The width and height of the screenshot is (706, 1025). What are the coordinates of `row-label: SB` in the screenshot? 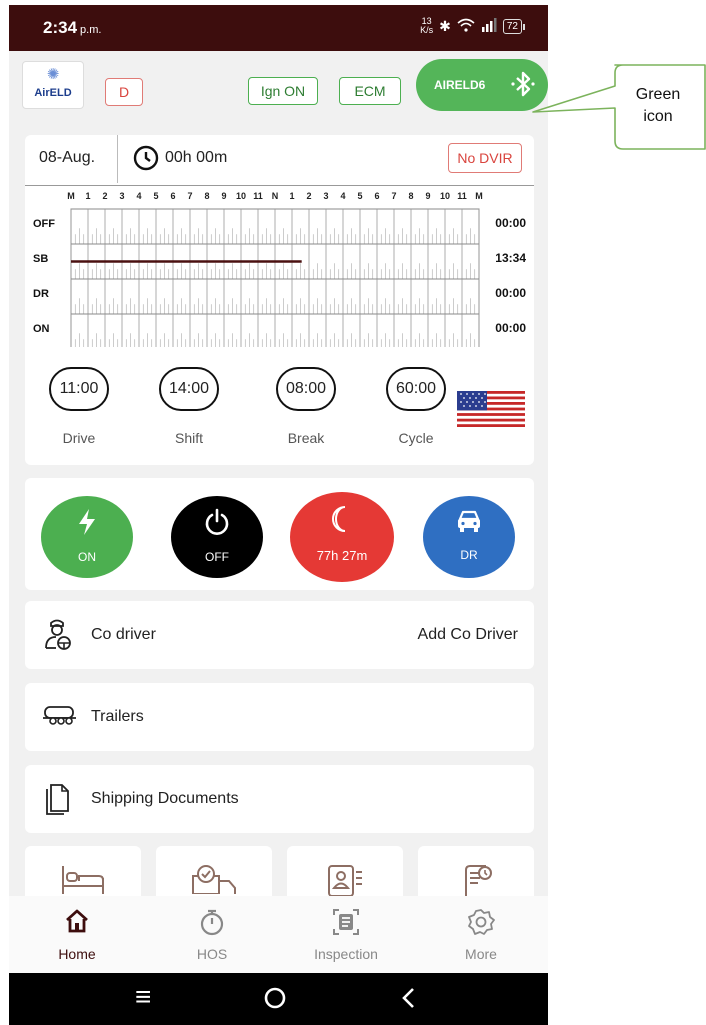 It's located at (40, 259).